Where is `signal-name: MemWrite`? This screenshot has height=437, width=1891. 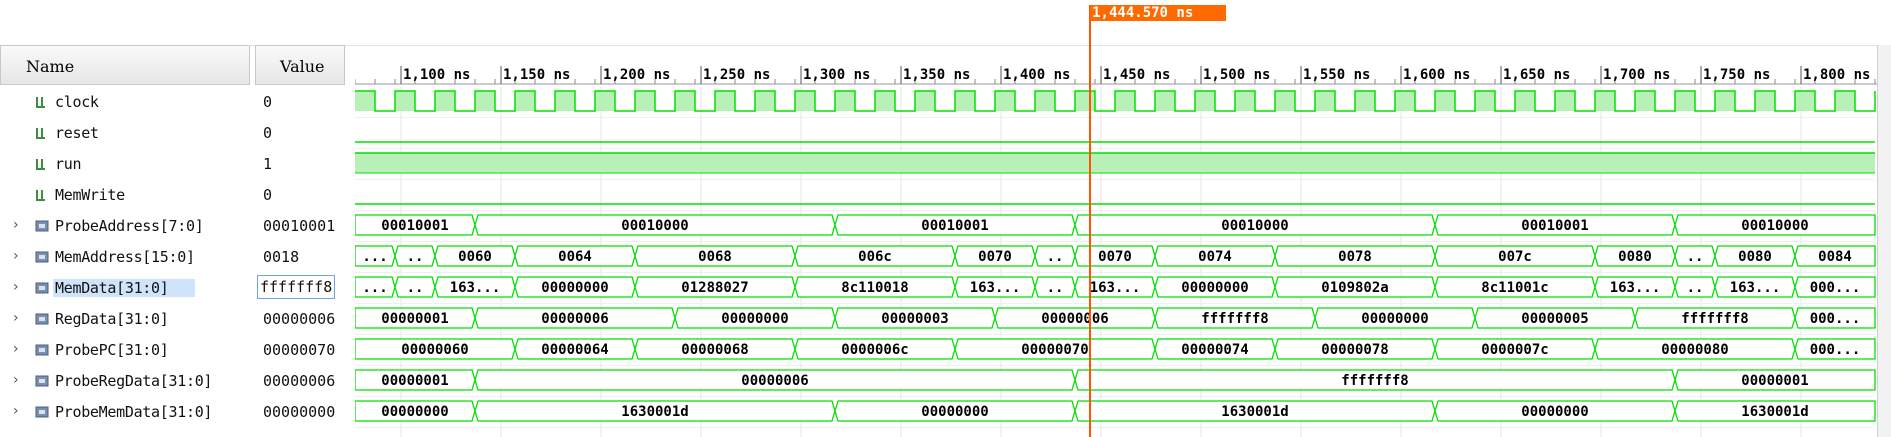 signal-name: MemWrite is located at coordinates (90, 195).